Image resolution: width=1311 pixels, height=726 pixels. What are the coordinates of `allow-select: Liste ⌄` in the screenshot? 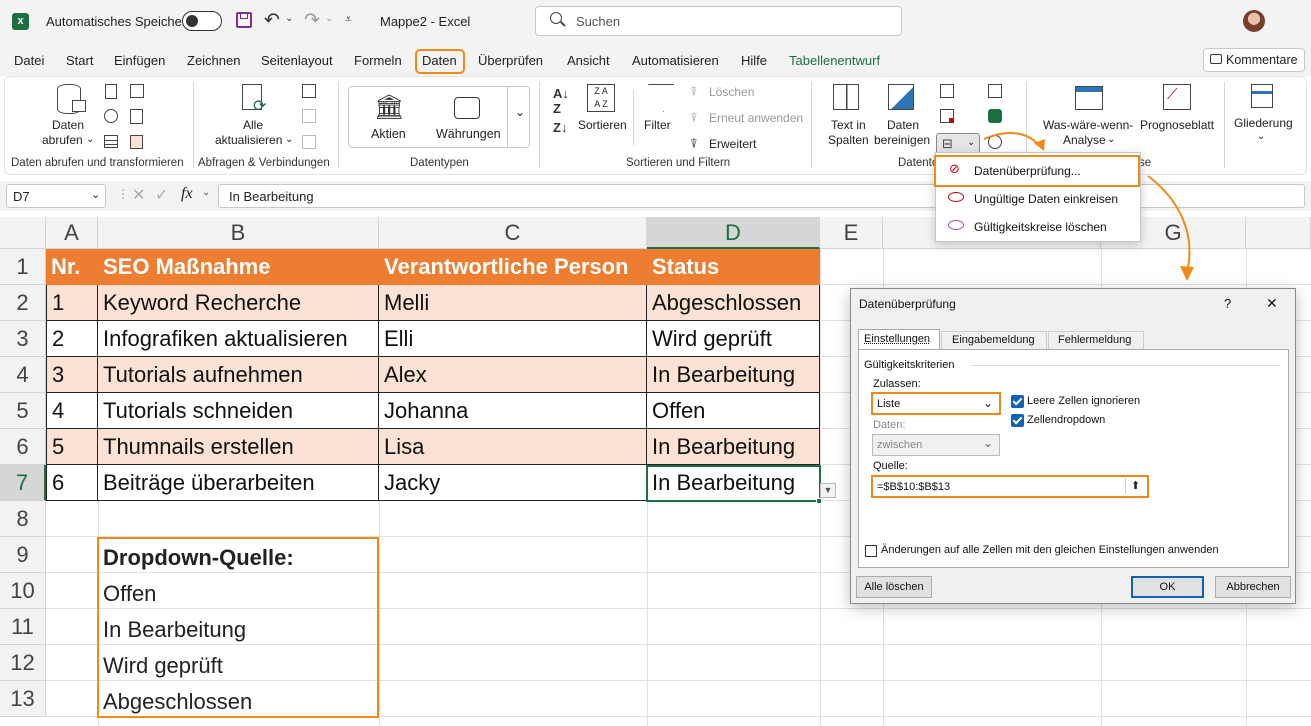 It's located at (936, 403).